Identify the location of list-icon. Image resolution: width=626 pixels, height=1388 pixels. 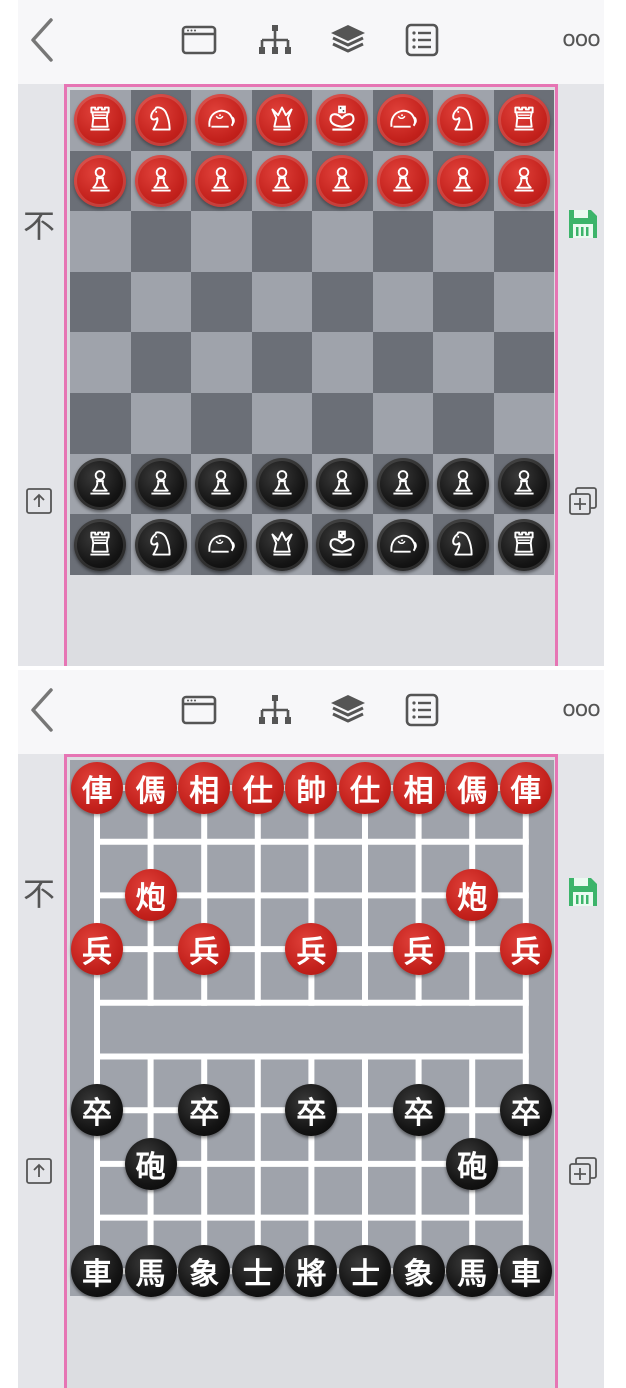
(422, 710).